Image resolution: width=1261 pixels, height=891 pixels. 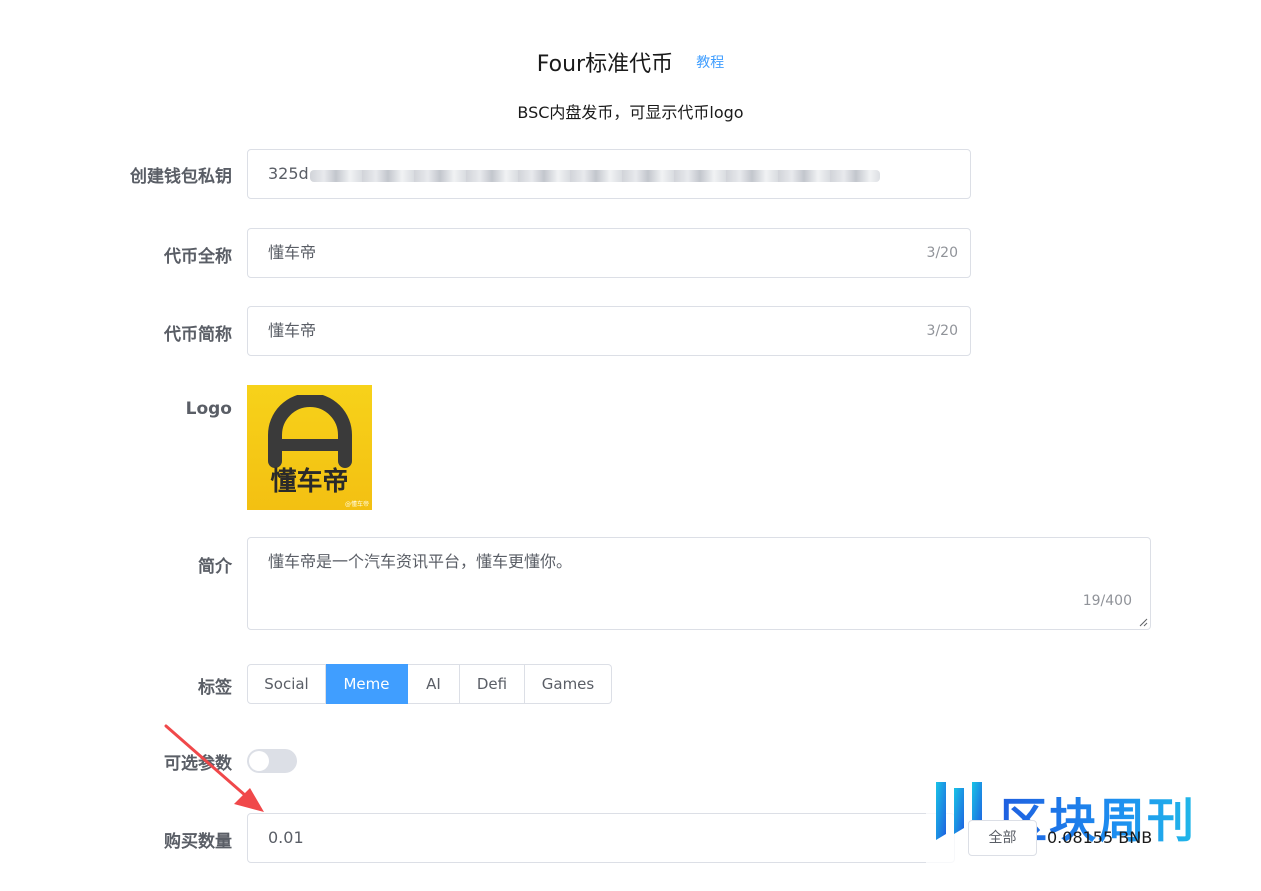 What do you see at coordinates (710, 63) in the screenshot?
I see `tutorial-link: 教程` at bounding box center [710, 63].